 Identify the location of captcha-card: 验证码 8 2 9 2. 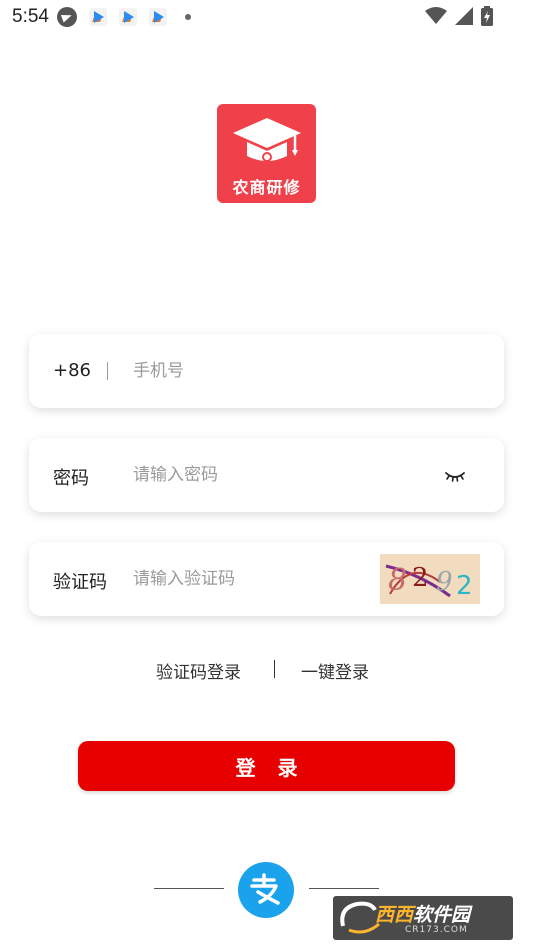
(266, 579).